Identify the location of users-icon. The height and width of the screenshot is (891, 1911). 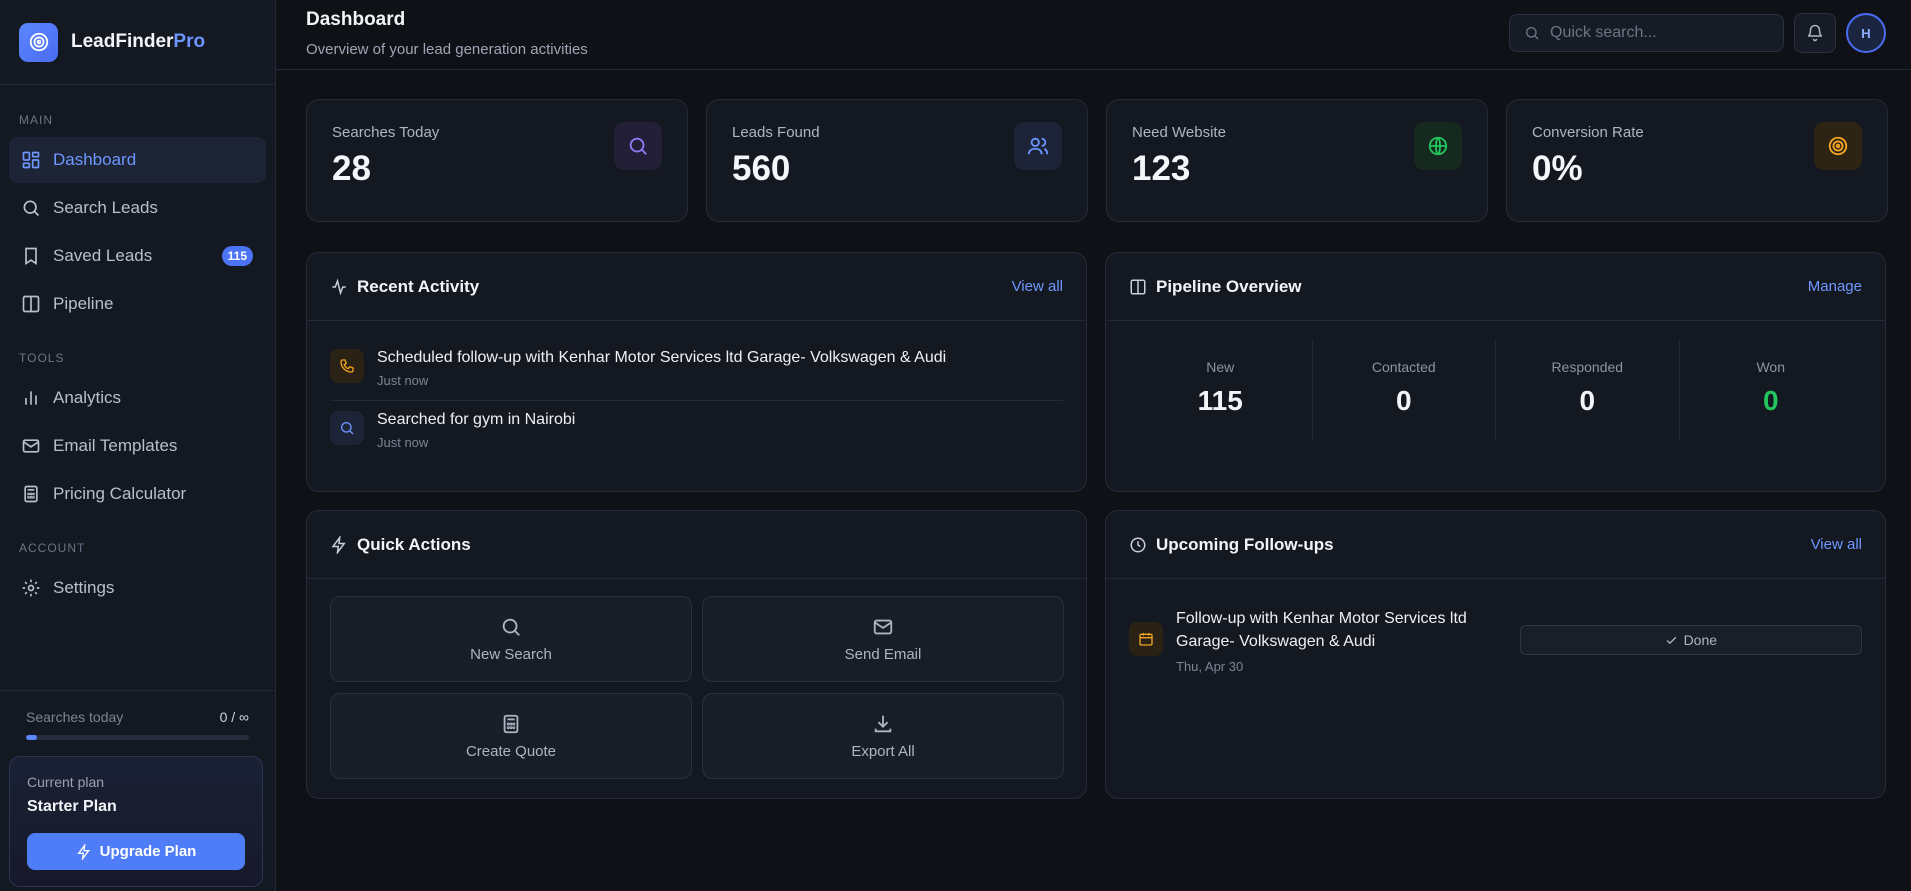
(1038, 146).